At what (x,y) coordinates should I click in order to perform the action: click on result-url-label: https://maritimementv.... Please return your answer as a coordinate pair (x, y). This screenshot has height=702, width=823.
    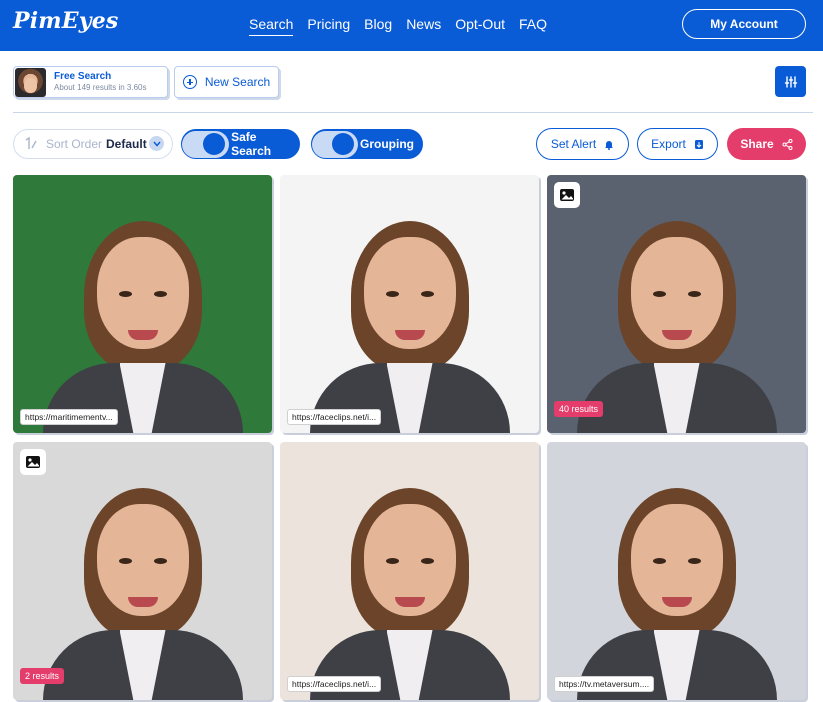
    Looking at the image, I should click on (69, 417).